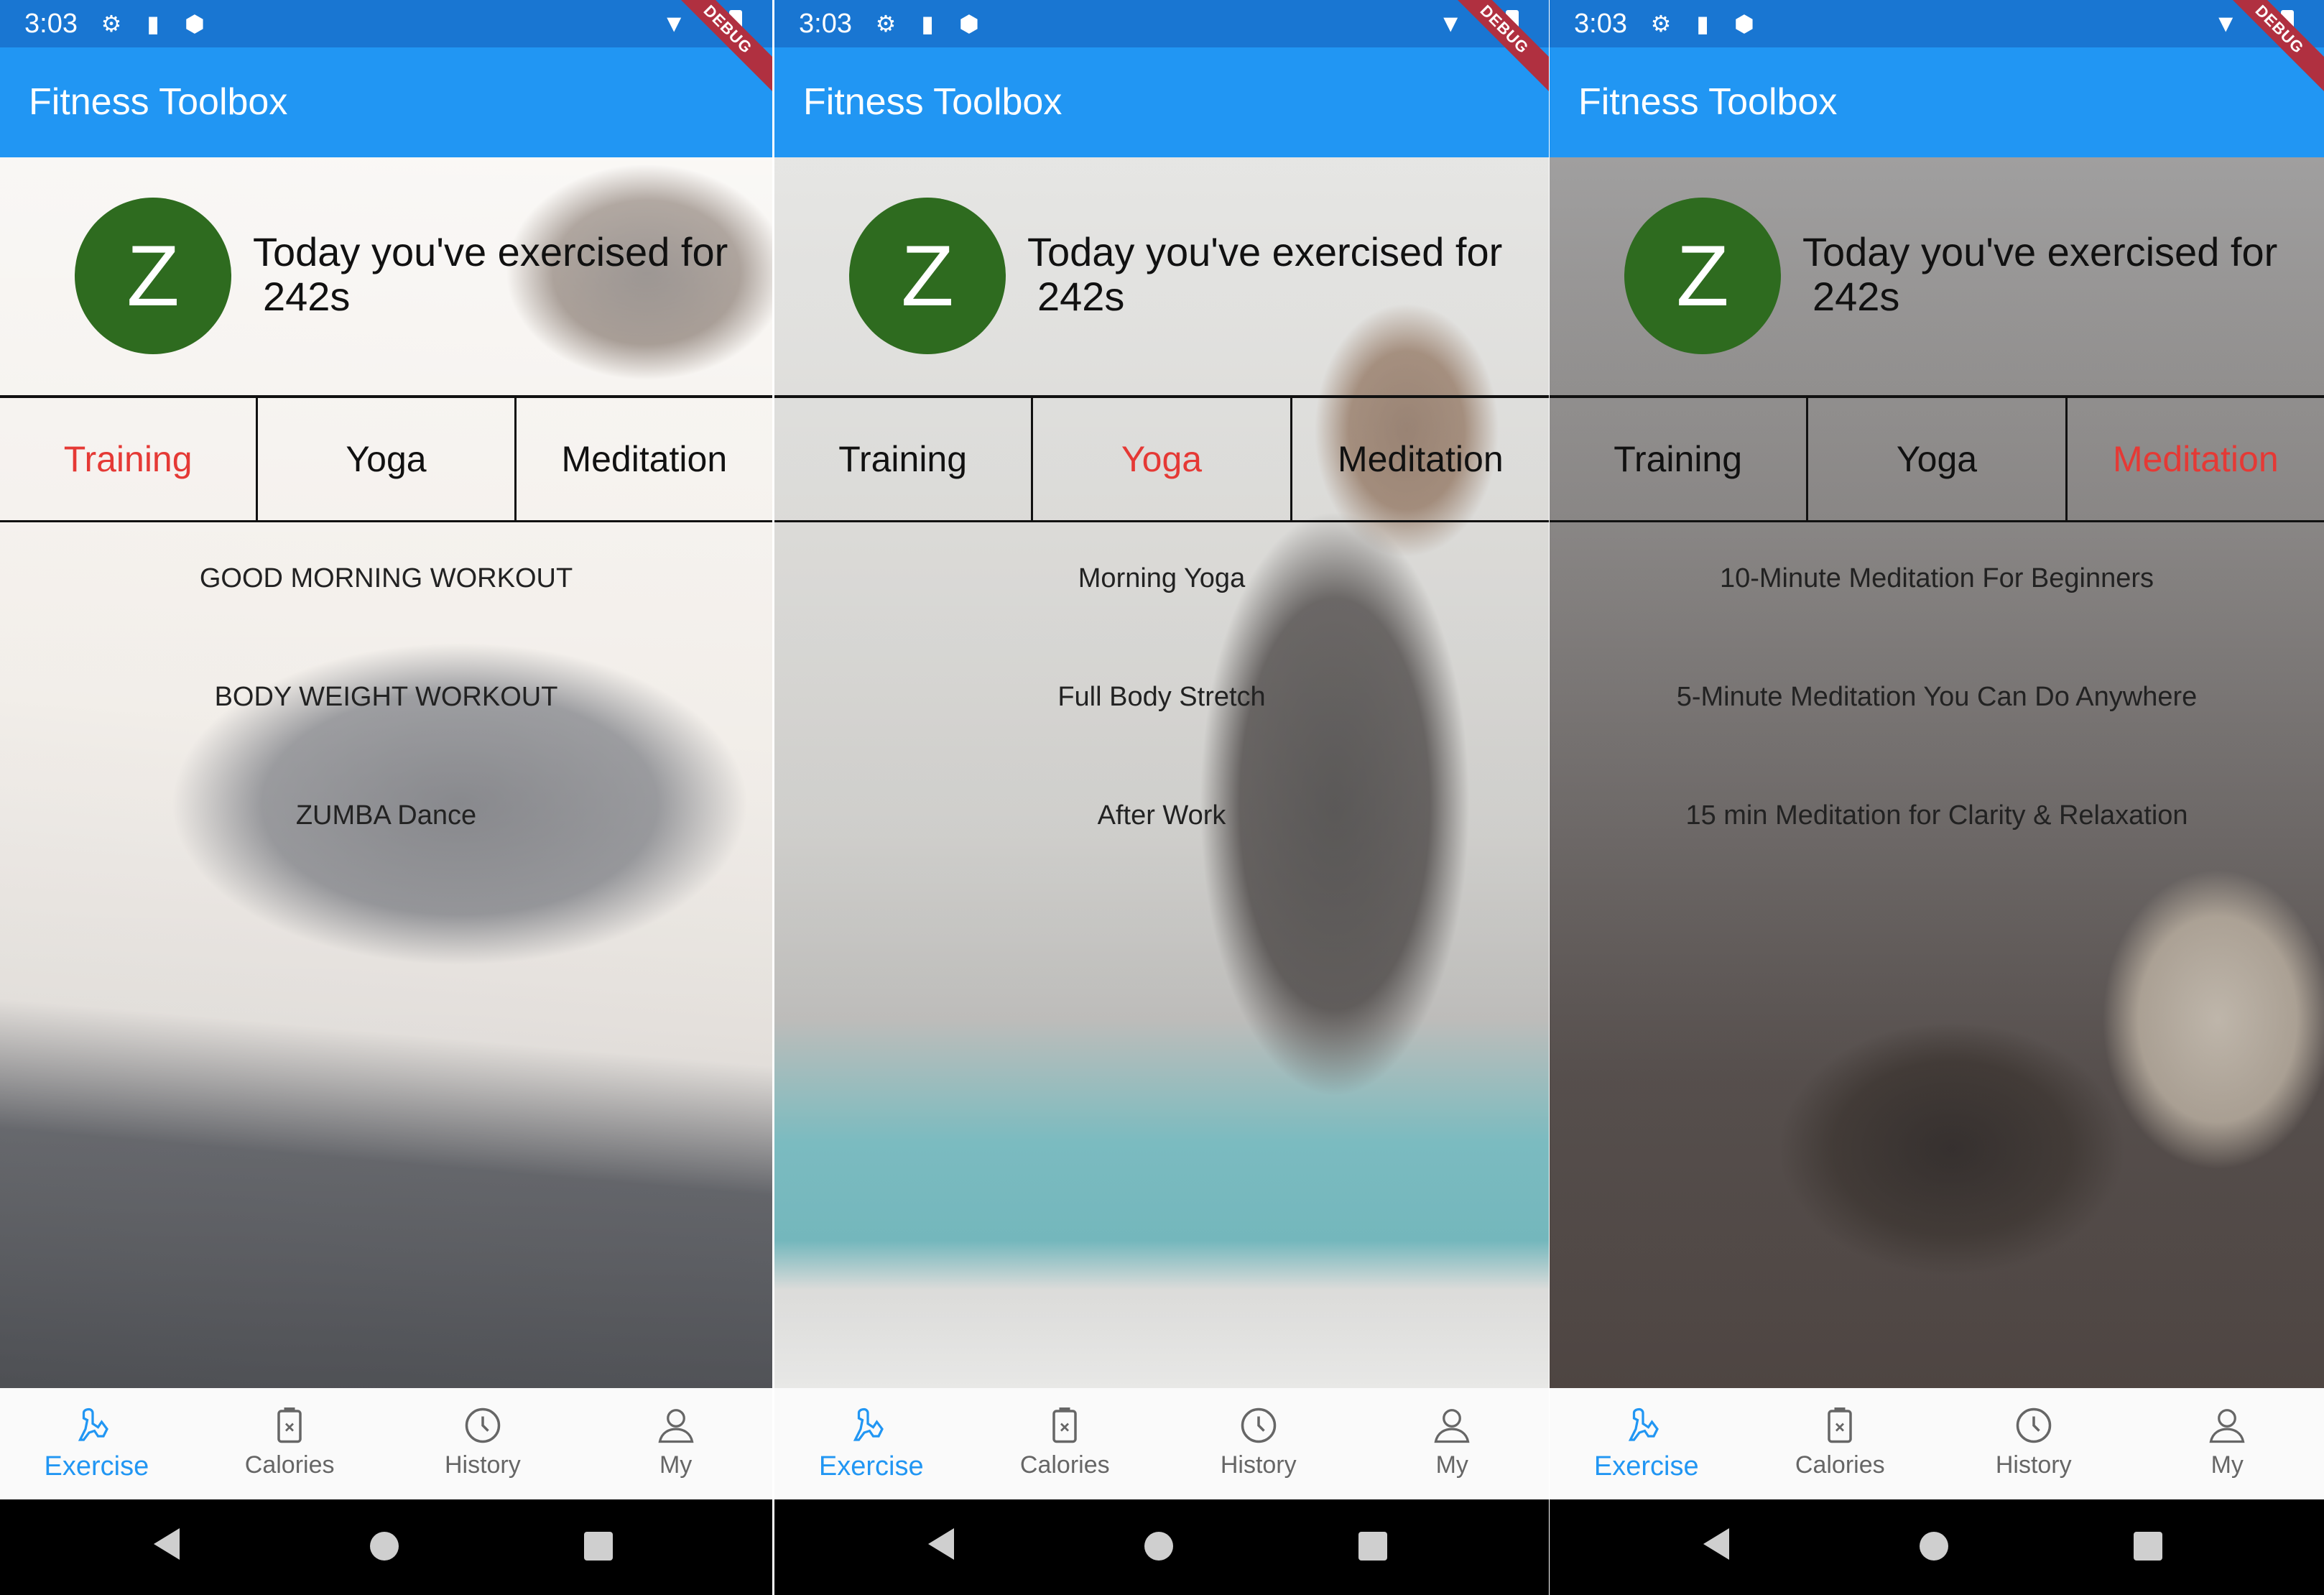 This screenshot has width=2324, height=1595. Describe the element at coordinates (1161, 709) in the screenshot. I see `list-item: Full Body Stretch` at that location.